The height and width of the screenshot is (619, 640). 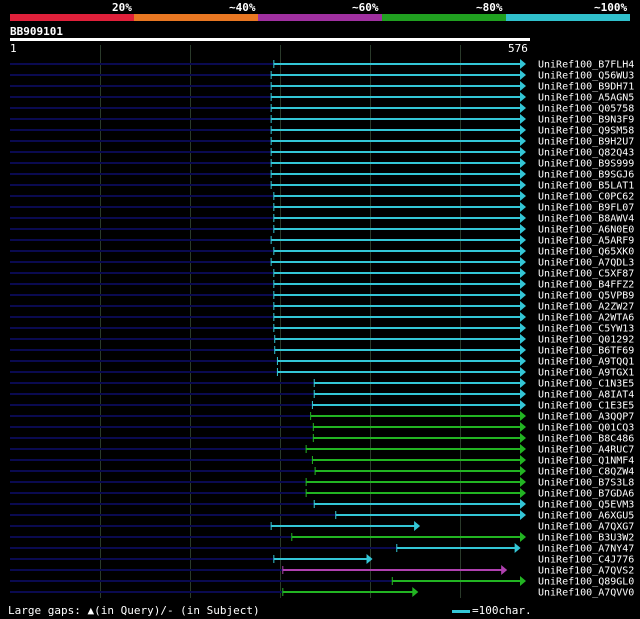 What do you see at coordinates (322, 285) in the screenshot?
I see `hit-row: UniRef100_B4FFZ2` at bounding box center [322, 285].